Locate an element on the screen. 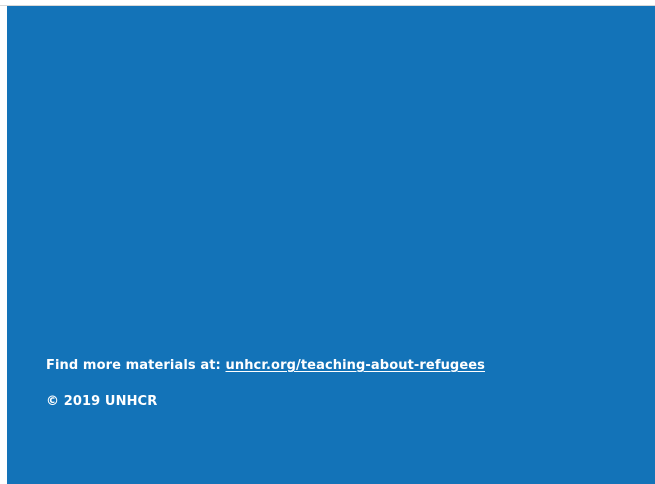  materials-prefix: Find more materials at: is located at coordinates (136, 365).